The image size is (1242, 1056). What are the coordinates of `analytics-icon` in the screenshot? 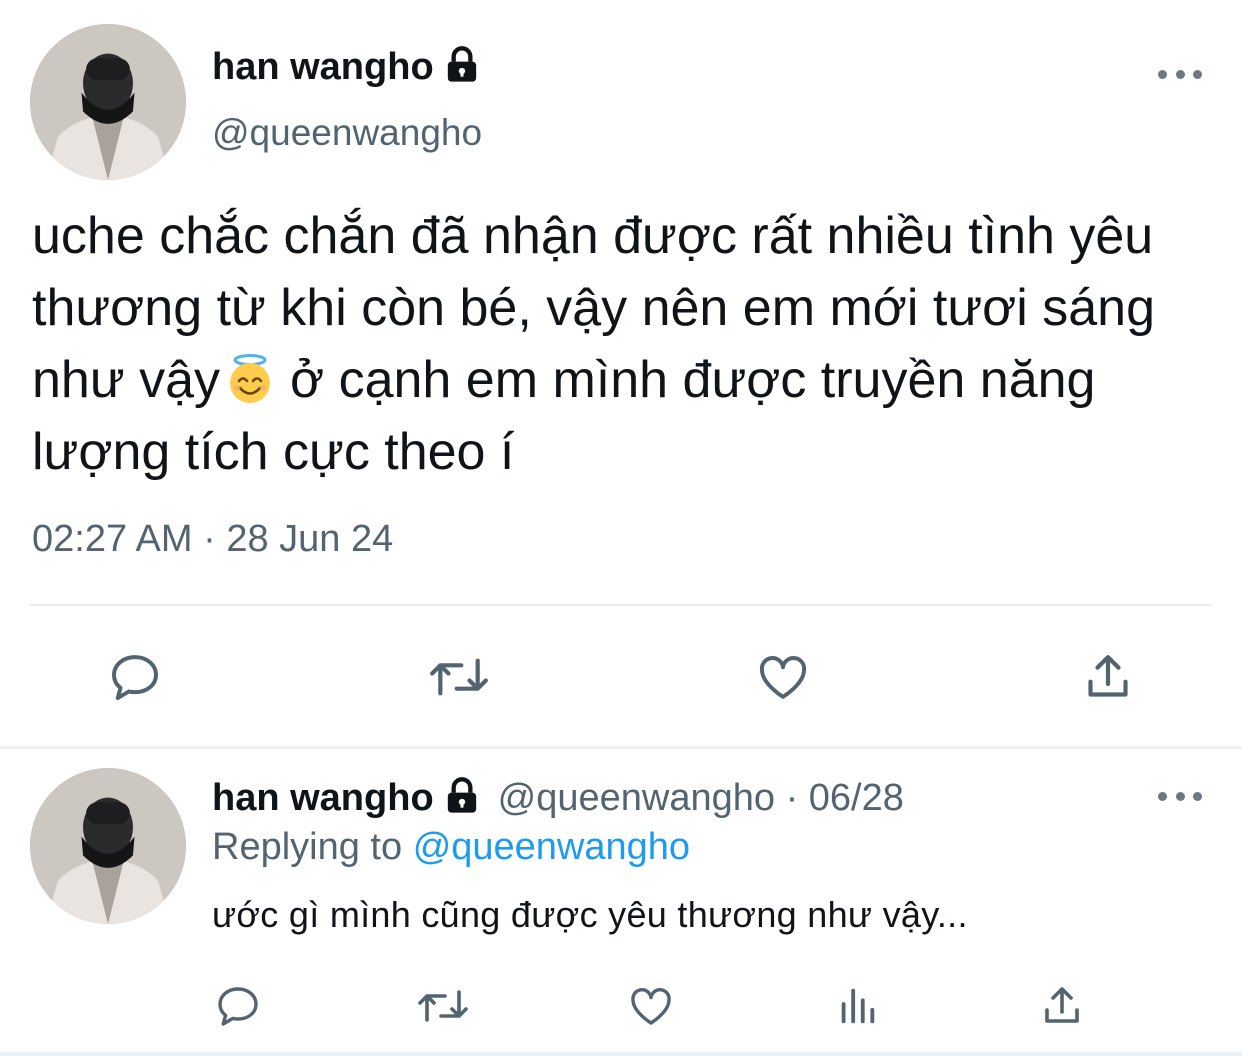 It's located at (858, 1006).